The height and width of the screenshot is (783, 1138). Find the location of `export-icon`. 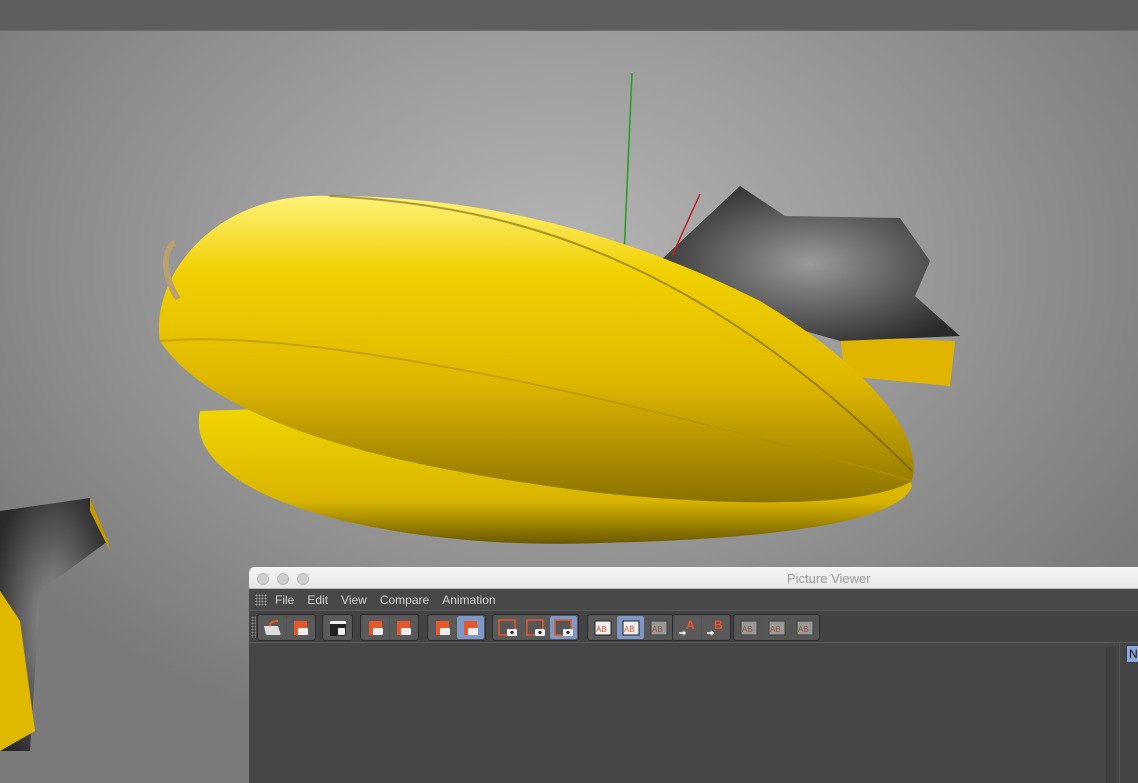

export-icon is located at coordinates (403, 627).